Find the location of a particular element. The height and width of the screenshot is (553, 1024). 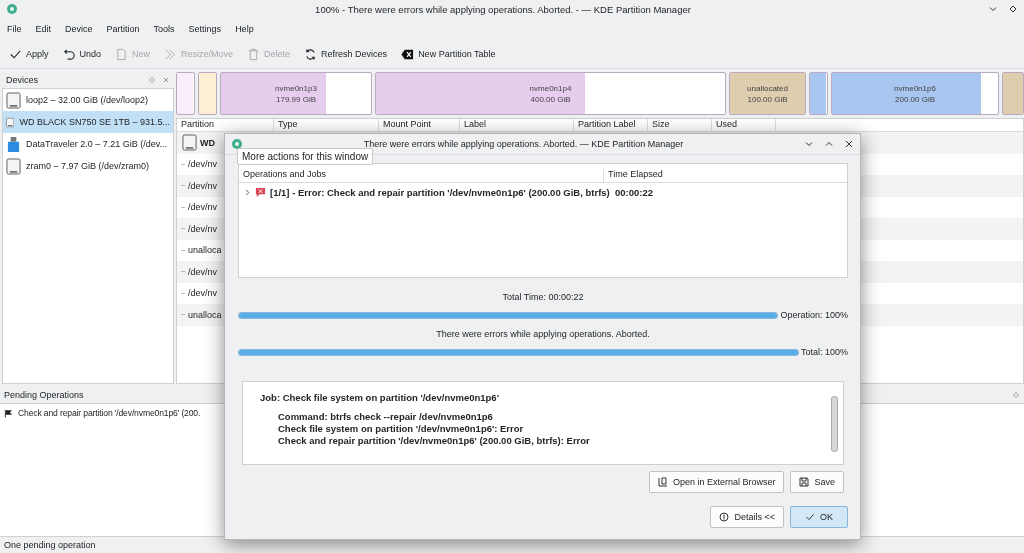

menu-item: Edit is located at coordinates (43, 29).